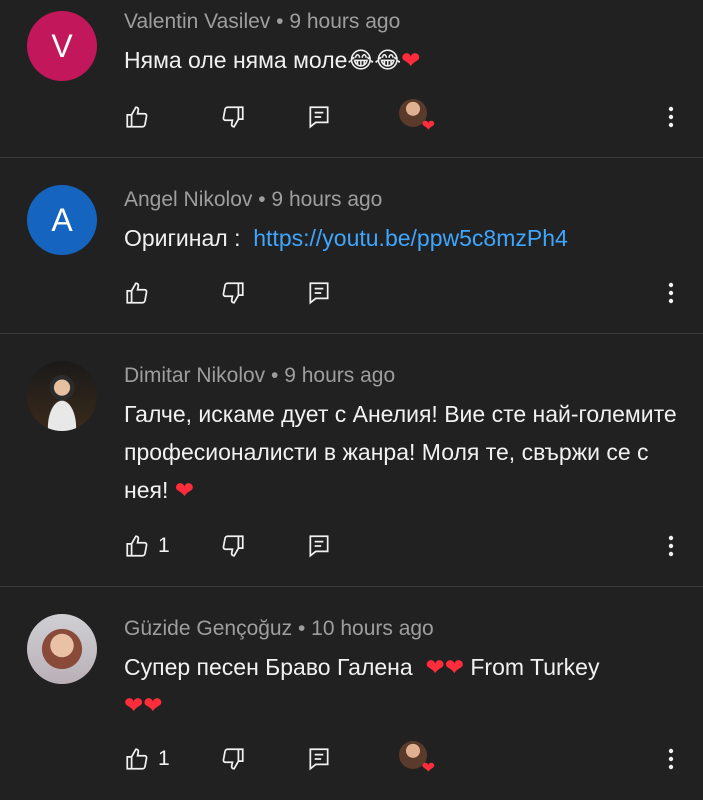 The width and height of the screenshot is (703, 800). What do you see at coordinates (236, 60) in the screenshot?
I see `comment-text-main: Няма оле няма моле` at bounding box center [236, 60].